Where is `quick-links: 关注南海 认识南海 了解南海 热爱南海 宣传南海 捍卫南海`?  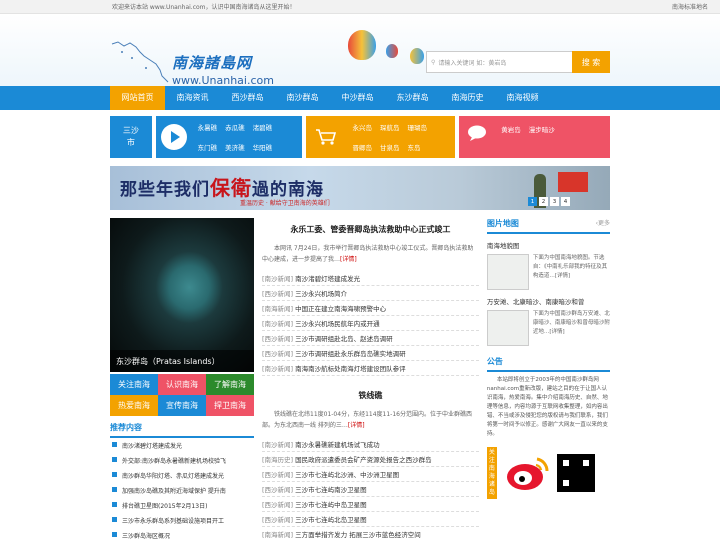
quick-links: 关注南海 认识南海 了解南海 热爱南海 宣传南海 捍卫南海 is located at coordinates (182, 395).